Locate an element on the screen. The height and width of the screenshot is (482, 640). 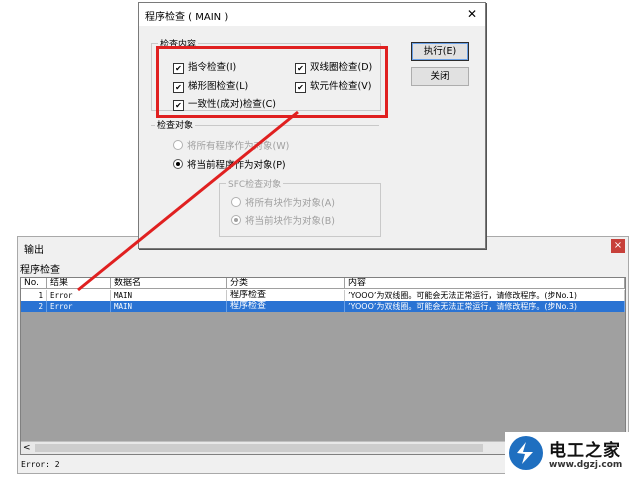
radio-label: 将当前块作为对象(B) is located at coordinates (290, 221).